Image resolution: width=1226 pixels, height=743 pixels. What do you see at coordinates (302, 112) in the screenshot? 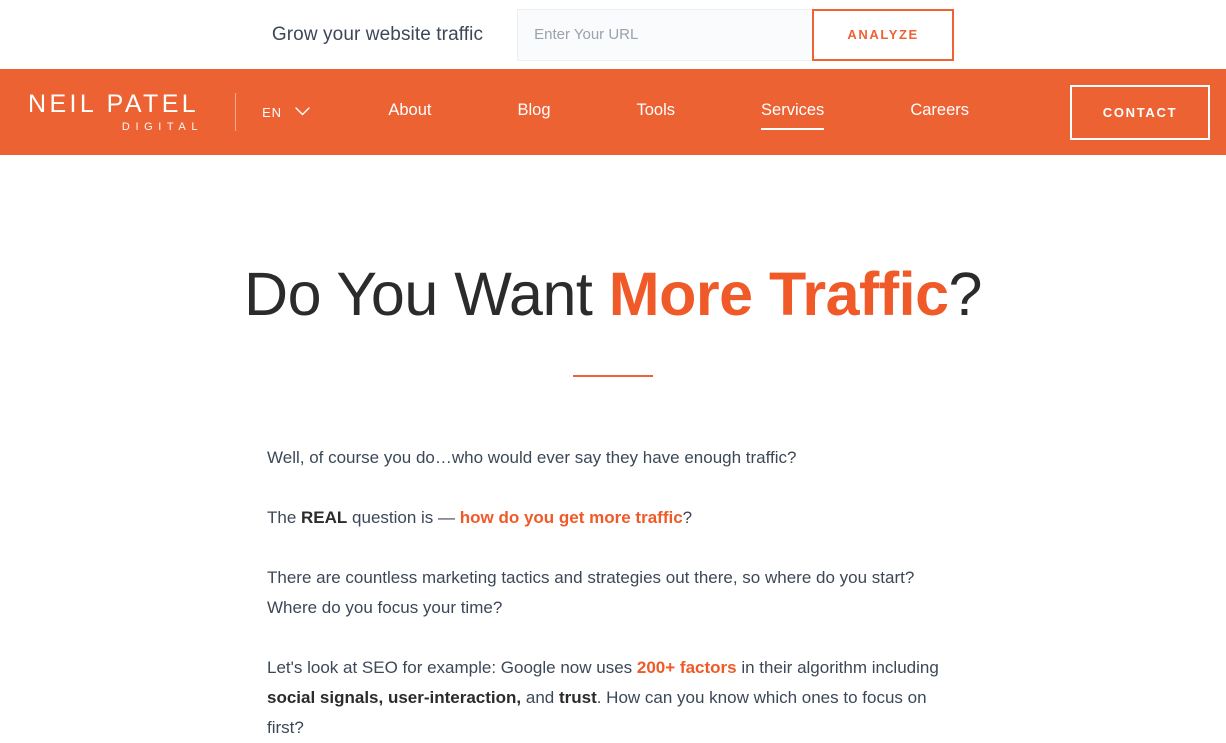
I see `chevron-down-icon` at bounding box center [302, 112].